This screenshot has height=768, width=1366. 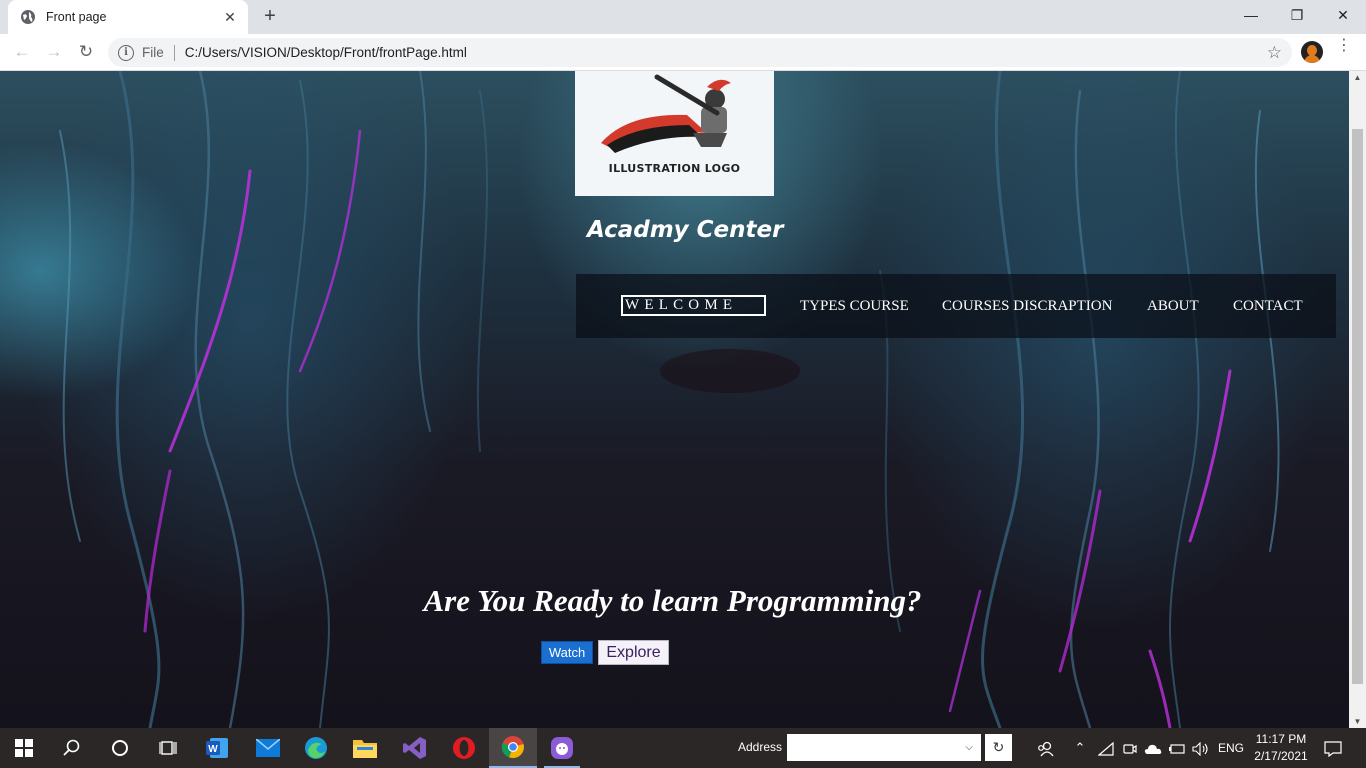 I want to click on nav-contact: CONTACT, so click(x=1268, y=306).